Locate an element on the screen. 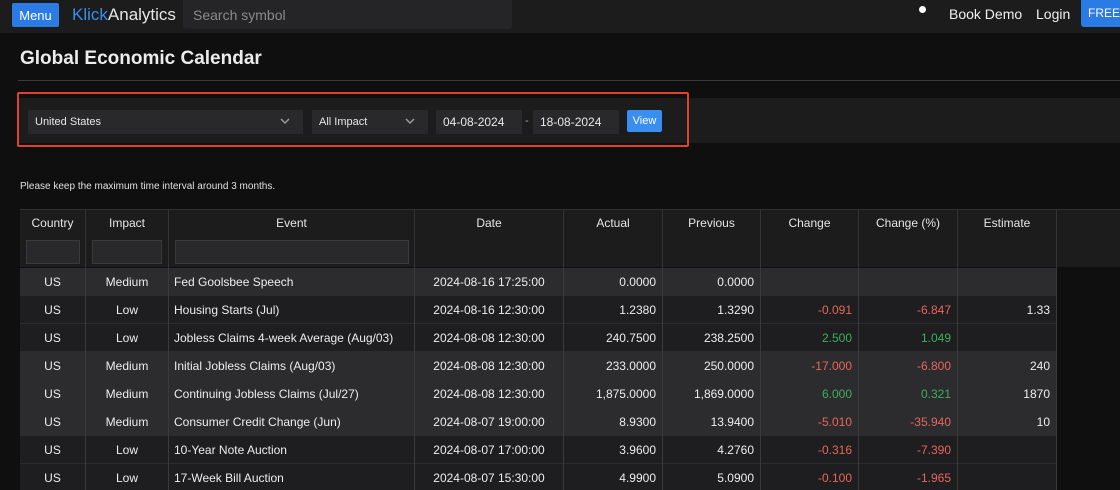  cell-actual: 240.7500 is located at coordinates (613, 338).